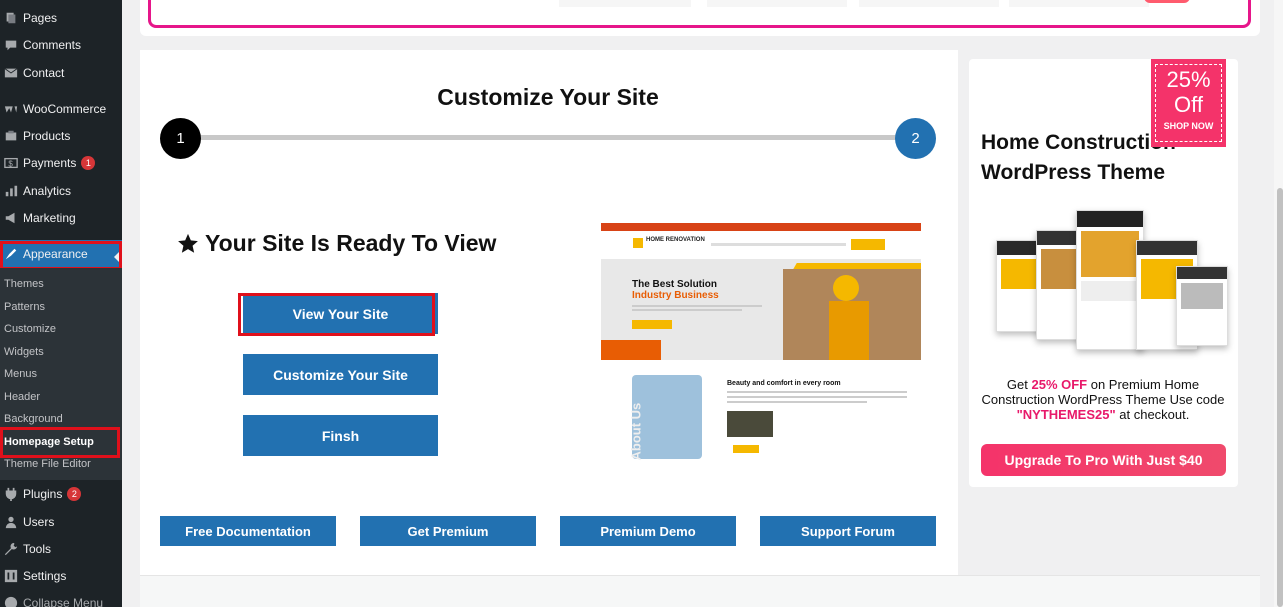 Image resolution: width=1283 pixels, height=607 pixels. Describe the element at coordinates (61, 522) in the screenshot. I see `sidebar-item-users: Users` at that location.